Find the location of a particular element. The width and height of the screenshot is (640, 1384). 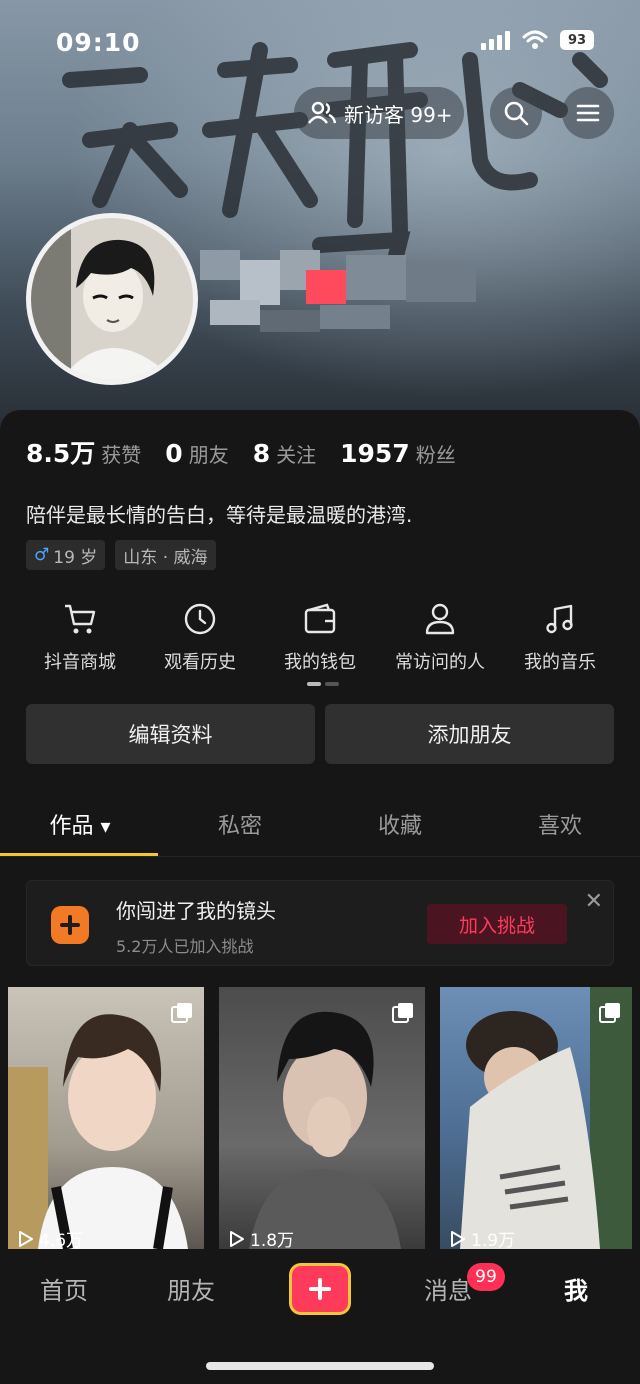

wifi-icon is located at coordinates (535, 39).